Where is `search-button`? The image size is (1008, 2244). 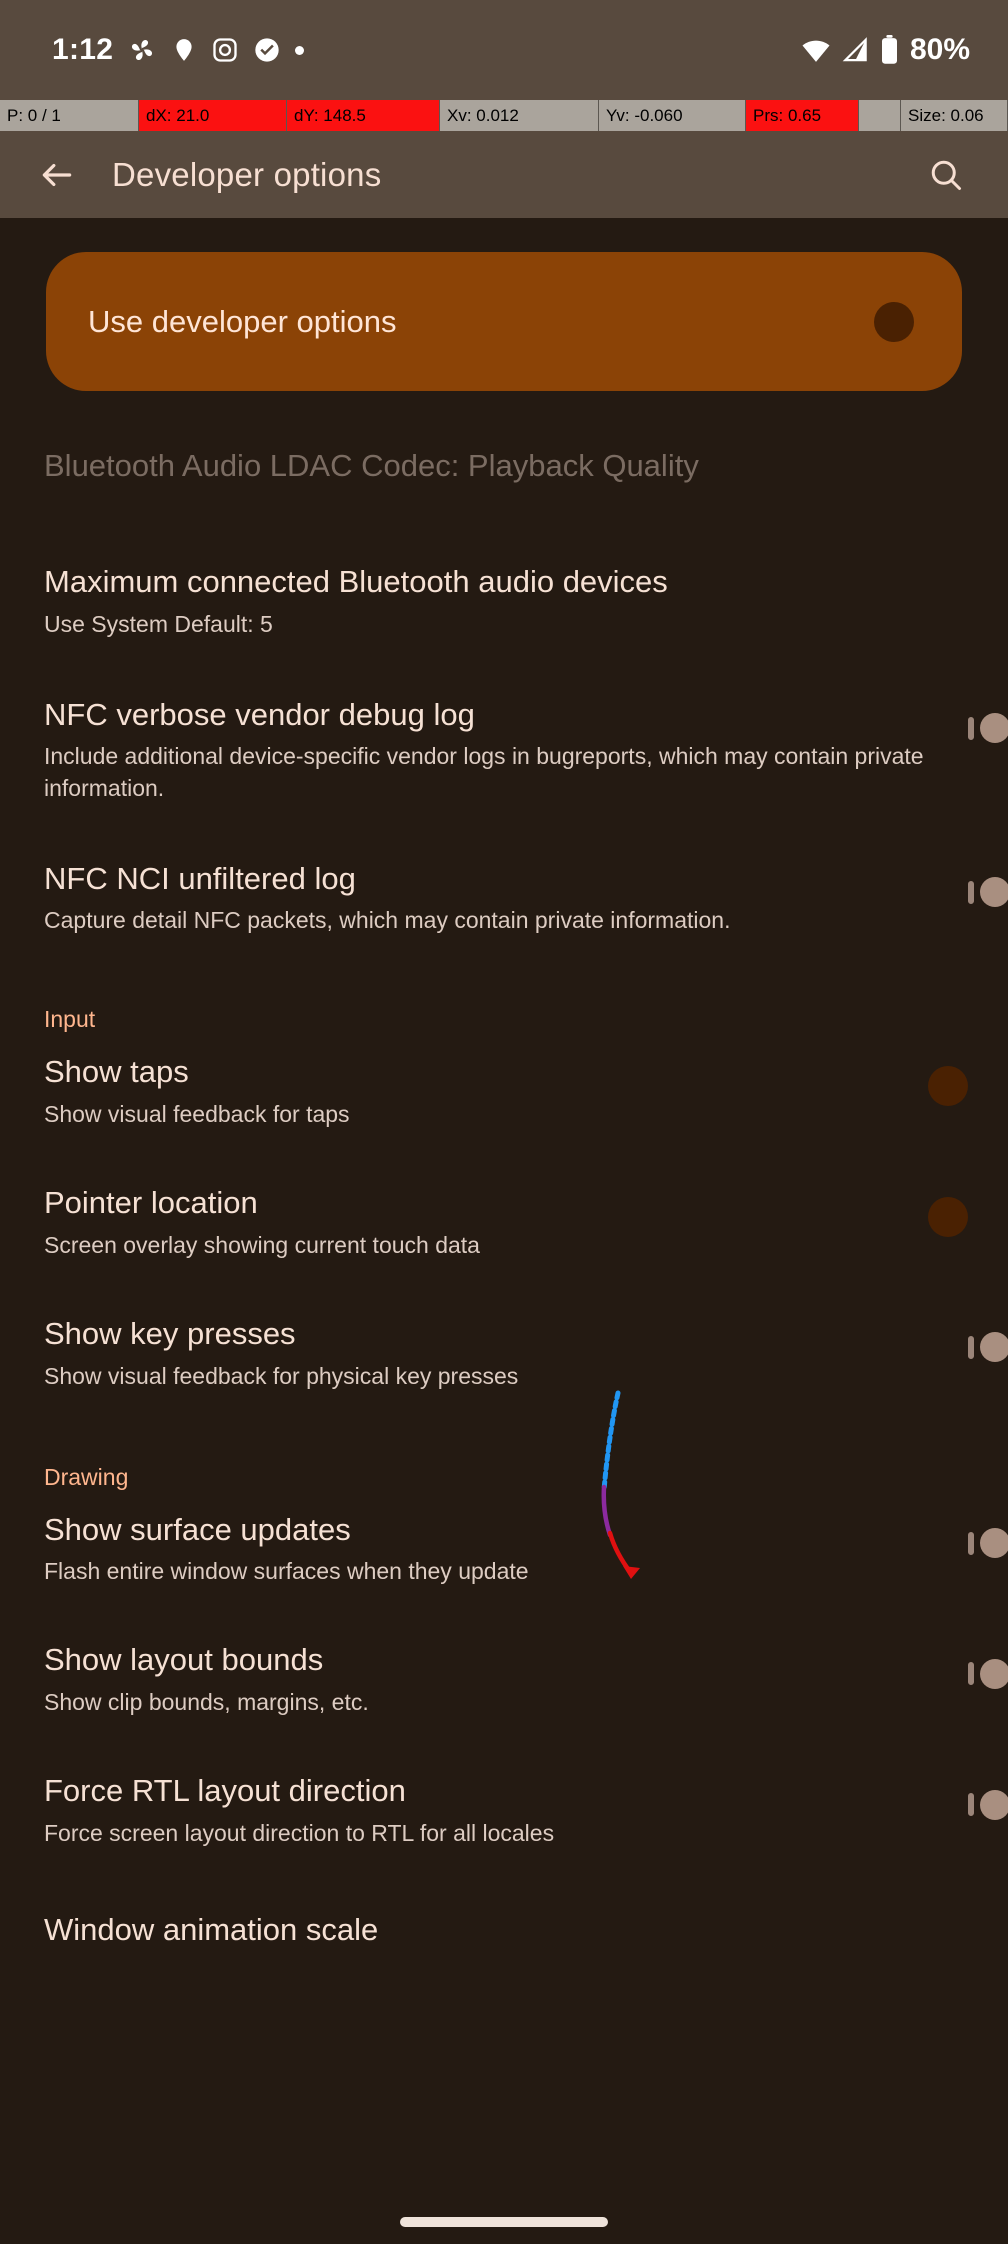
search-button is located at coordinates (946, 175).